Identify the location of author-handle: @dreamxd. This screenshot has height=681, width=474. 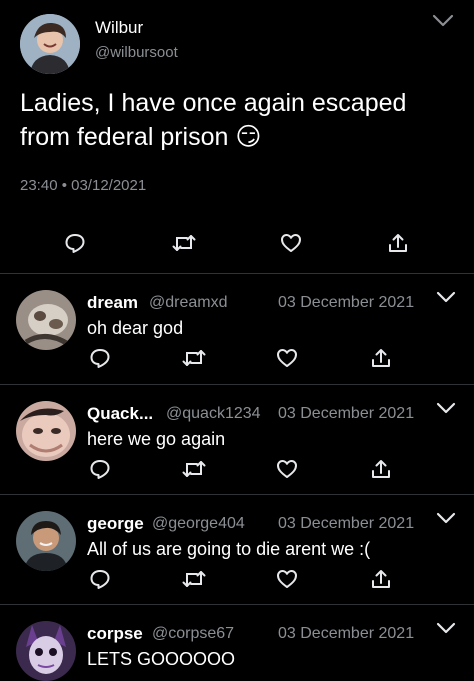
(188, 303).